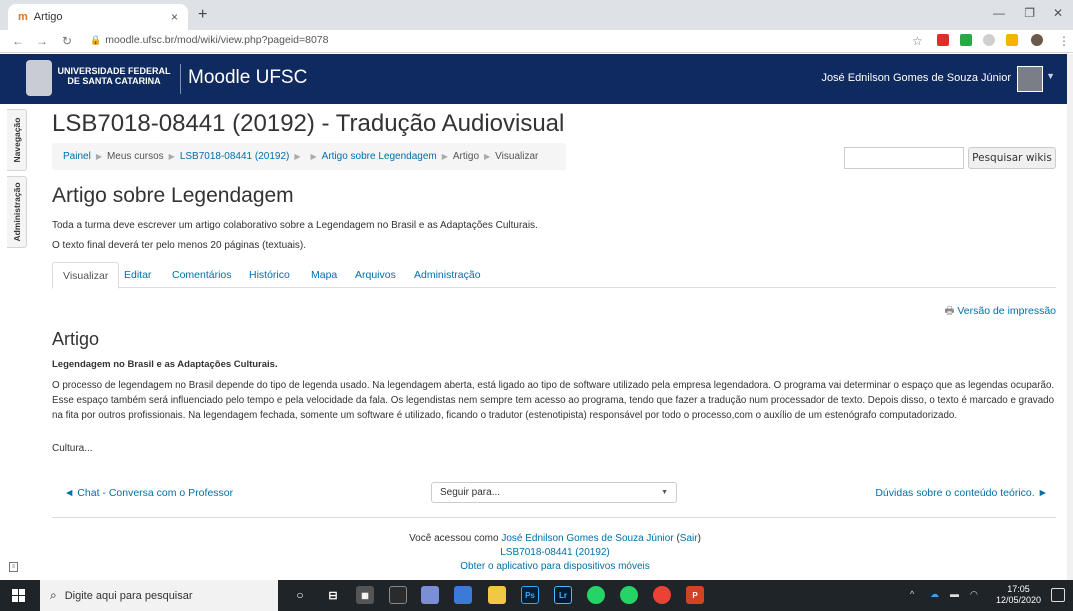 Image resolution: width=1073 pixels, height=611 pixels. Describe the element at coordinates (18, 41) in the screenshot. I see `back-icon: ←` at that location.